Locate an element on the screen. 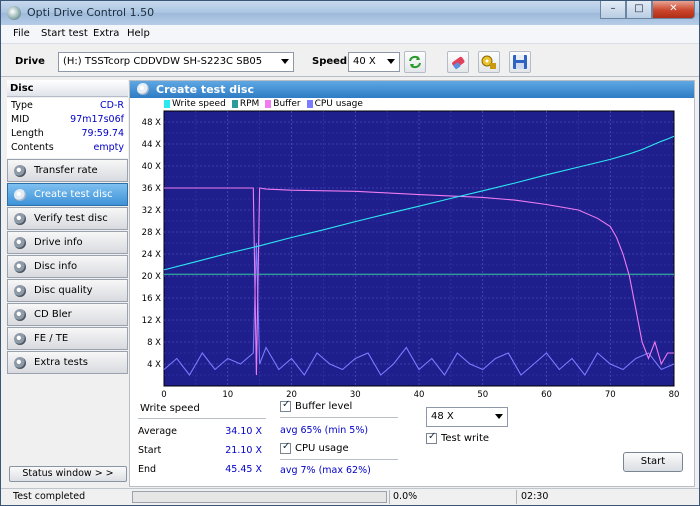 Image resolution: width=700 pixels, height=506 pixels. buffer-level-label: Buffer level is located at coordinates (324, 406).